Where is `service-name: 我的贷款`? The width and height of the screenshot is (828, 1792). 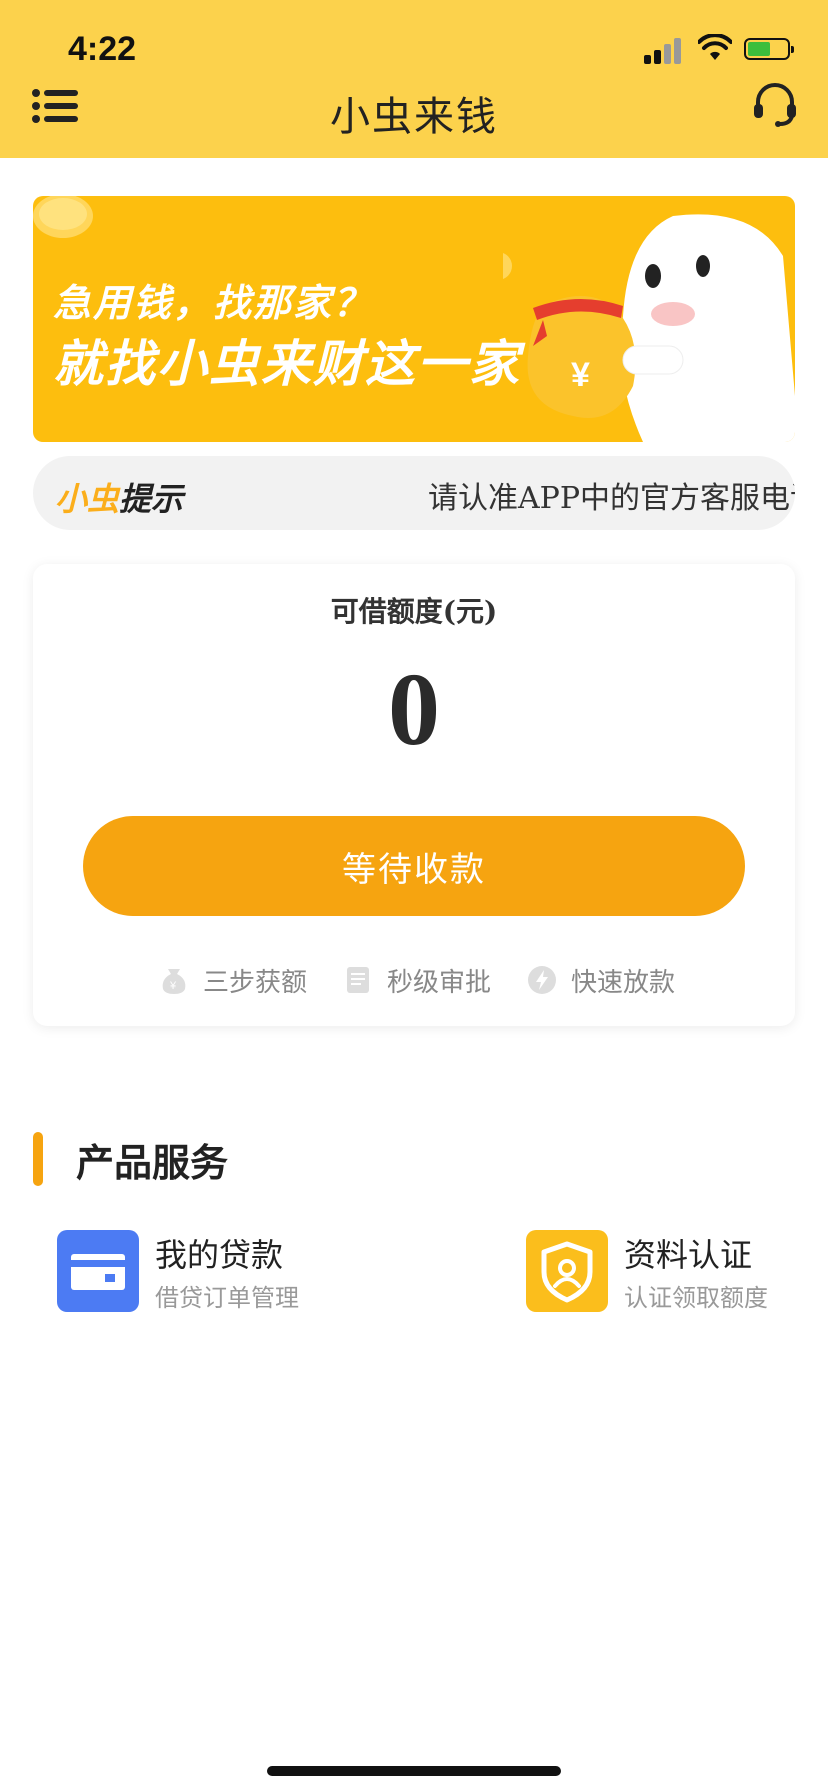 service-name: 我的贷款 is located at coordinates (219, 1255).